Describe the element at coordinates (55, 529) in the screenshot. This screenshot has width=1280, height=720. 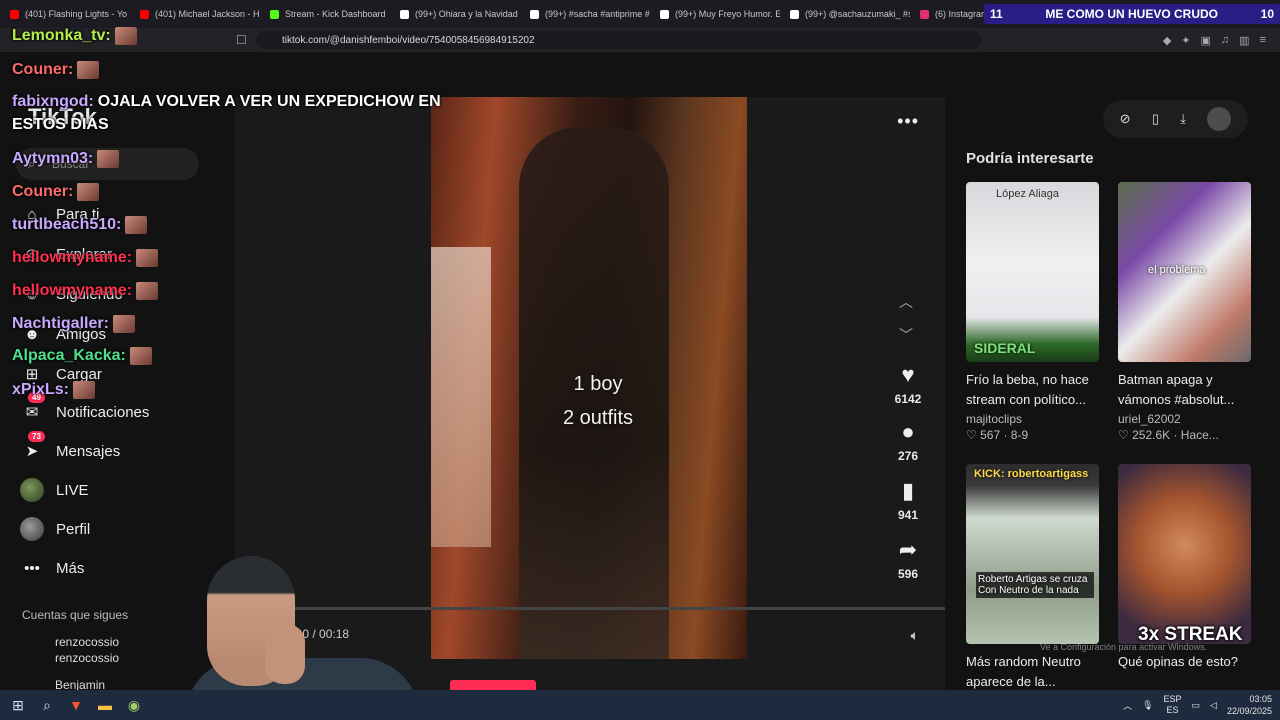
I see `sidebar-item: Perfil` at that location.